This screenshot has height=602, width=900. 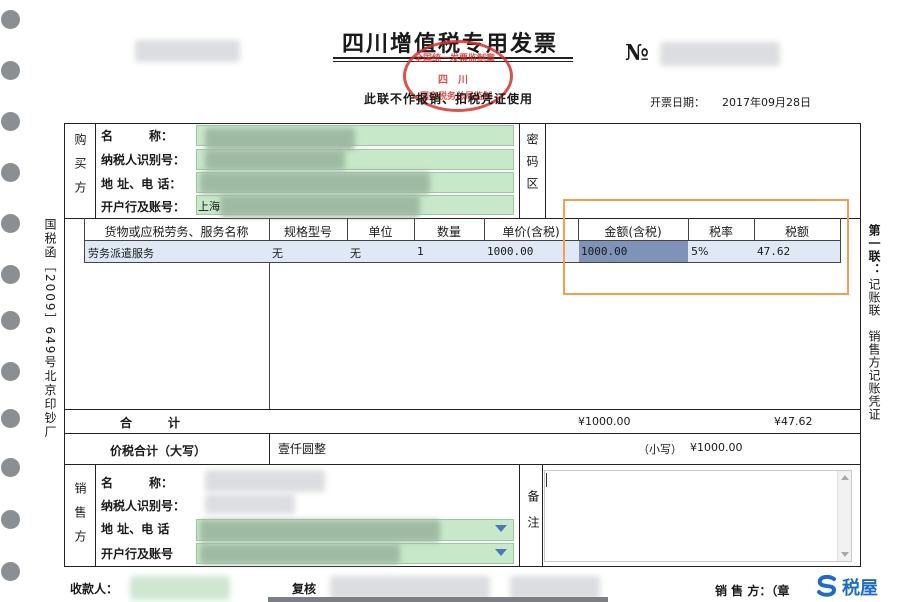 What do you see at coordinates (845, 554) in the screenshot?
I see `scroll-down-icon` at bounding box center [845, 554].